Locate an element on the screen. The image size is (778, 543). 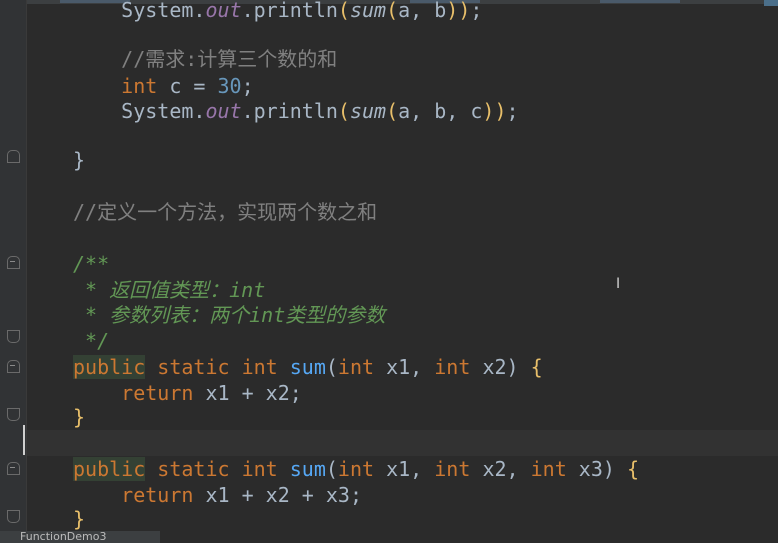
code-token: //需求:计算三个数的和 is located at coordinates (205, 59).